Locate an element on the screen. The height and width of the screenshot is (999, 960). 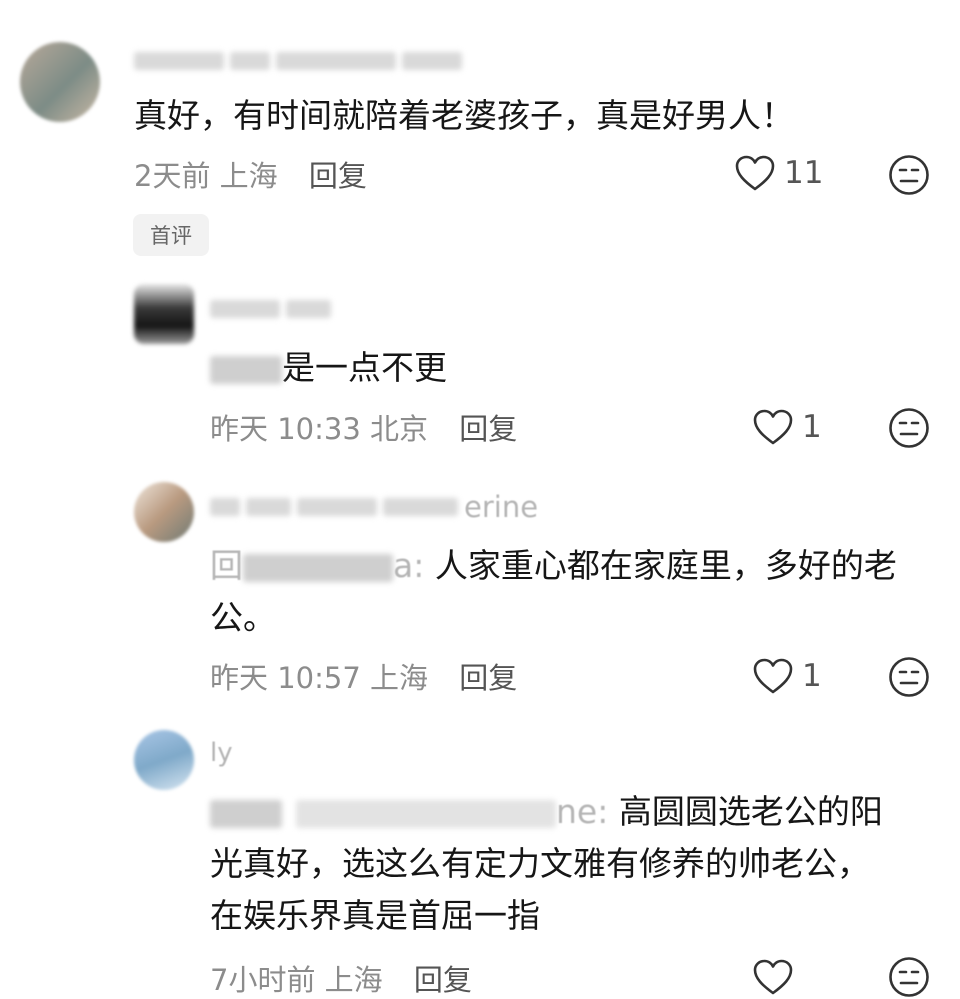
comment-meta: 昨天 10:33 北京 回复 is located at coordinates (363, 427).